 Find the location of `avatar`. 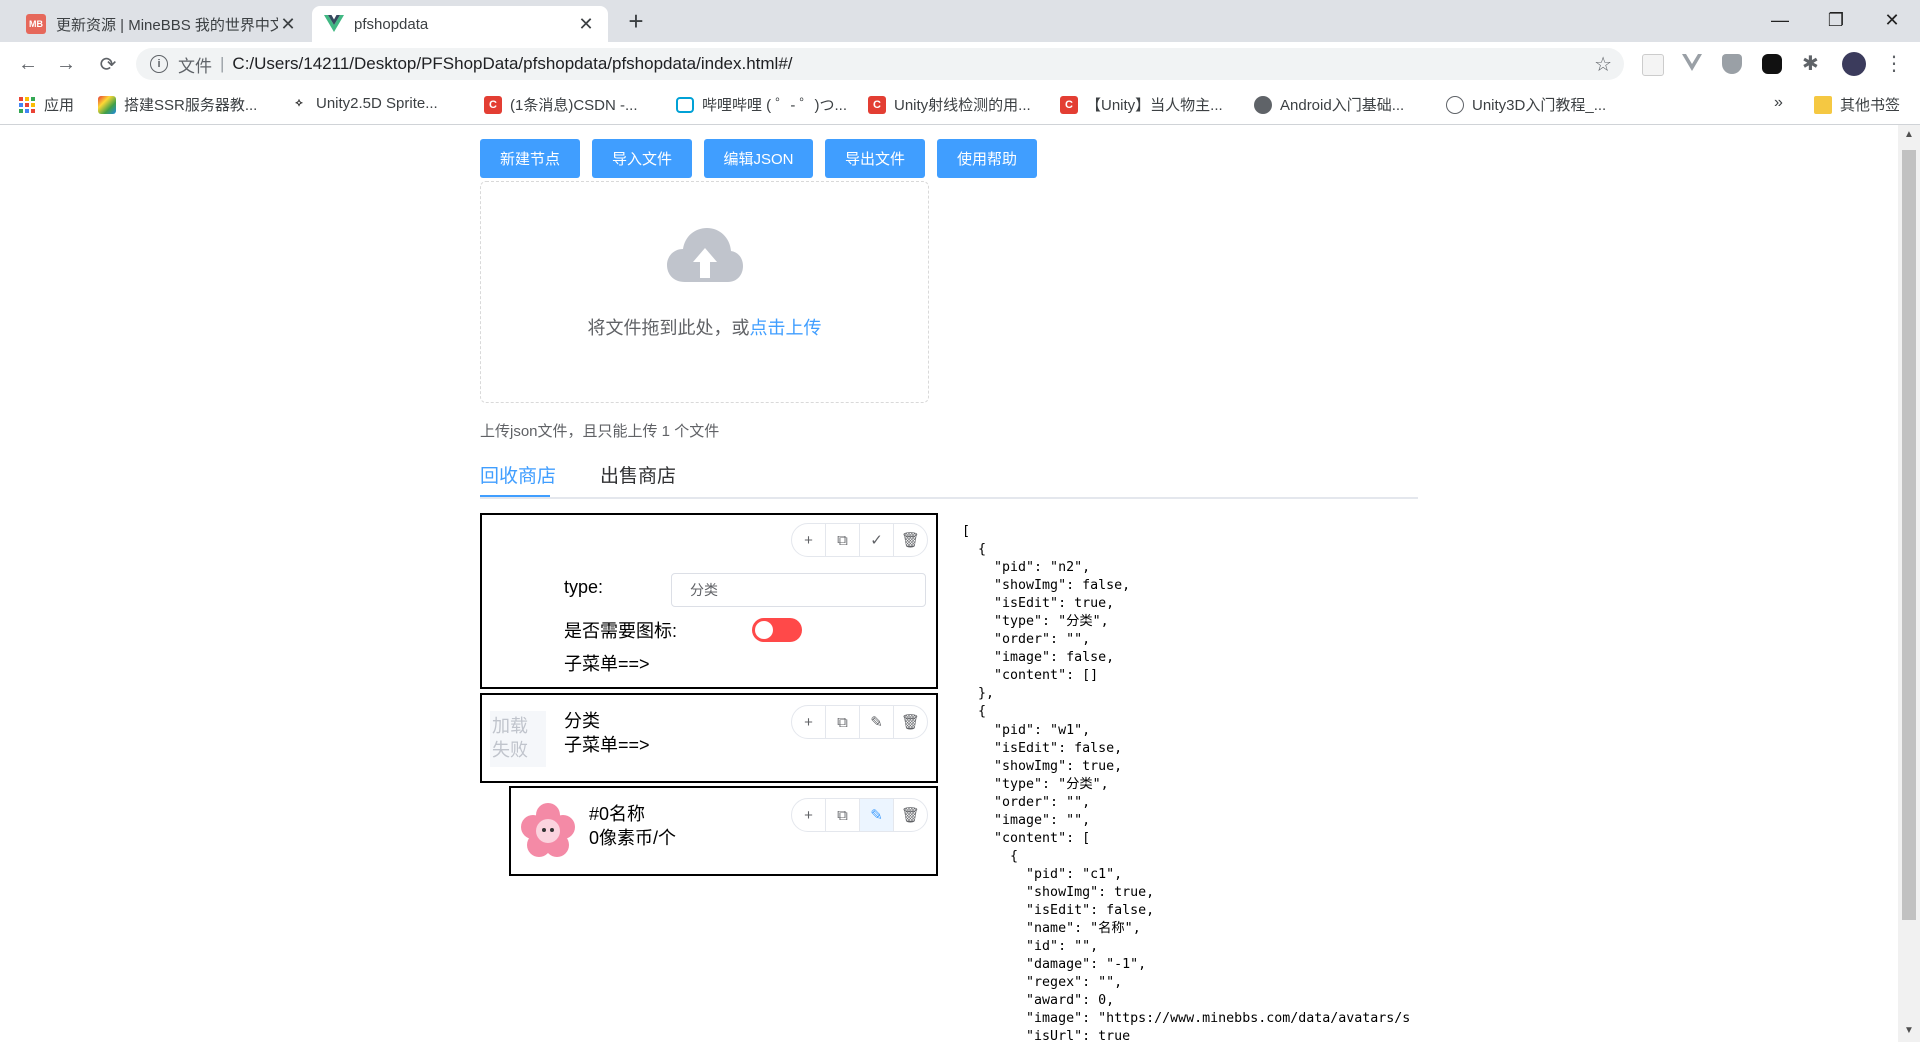

avatar is located at coordinates (1854, 64).